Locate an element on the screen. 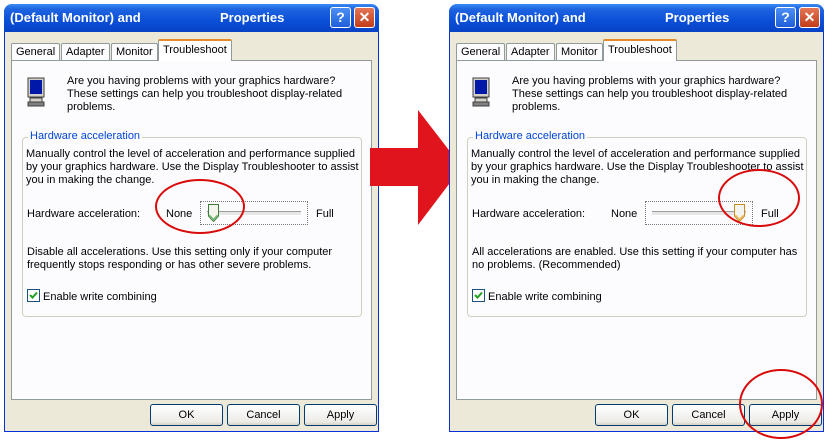 The width and height of the screenshot is (828, 440). slider-min-label: None is located at coordinates (624, 214).